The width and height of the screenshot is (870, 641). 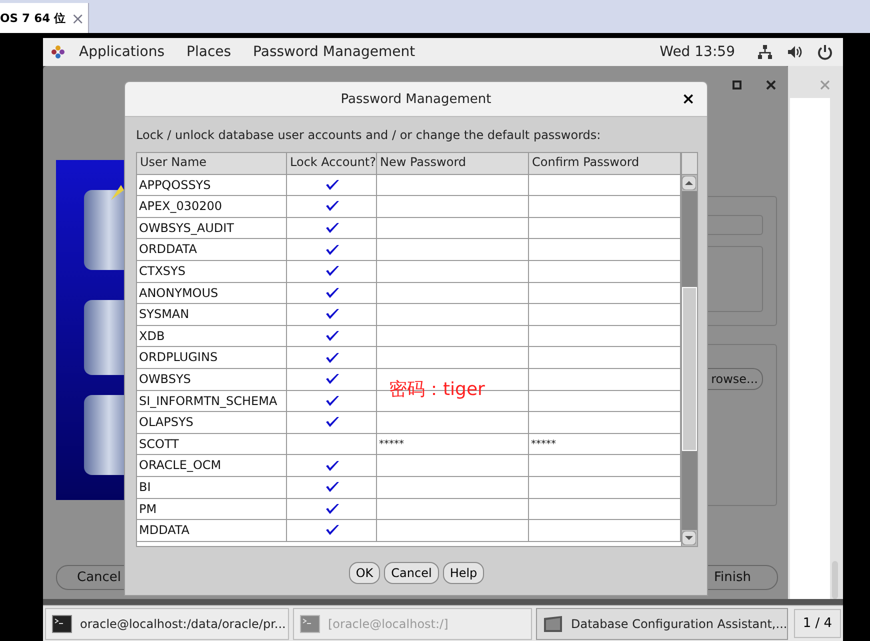 I want to click on table-cell: APEX_030200, so click(x=212, y=207).